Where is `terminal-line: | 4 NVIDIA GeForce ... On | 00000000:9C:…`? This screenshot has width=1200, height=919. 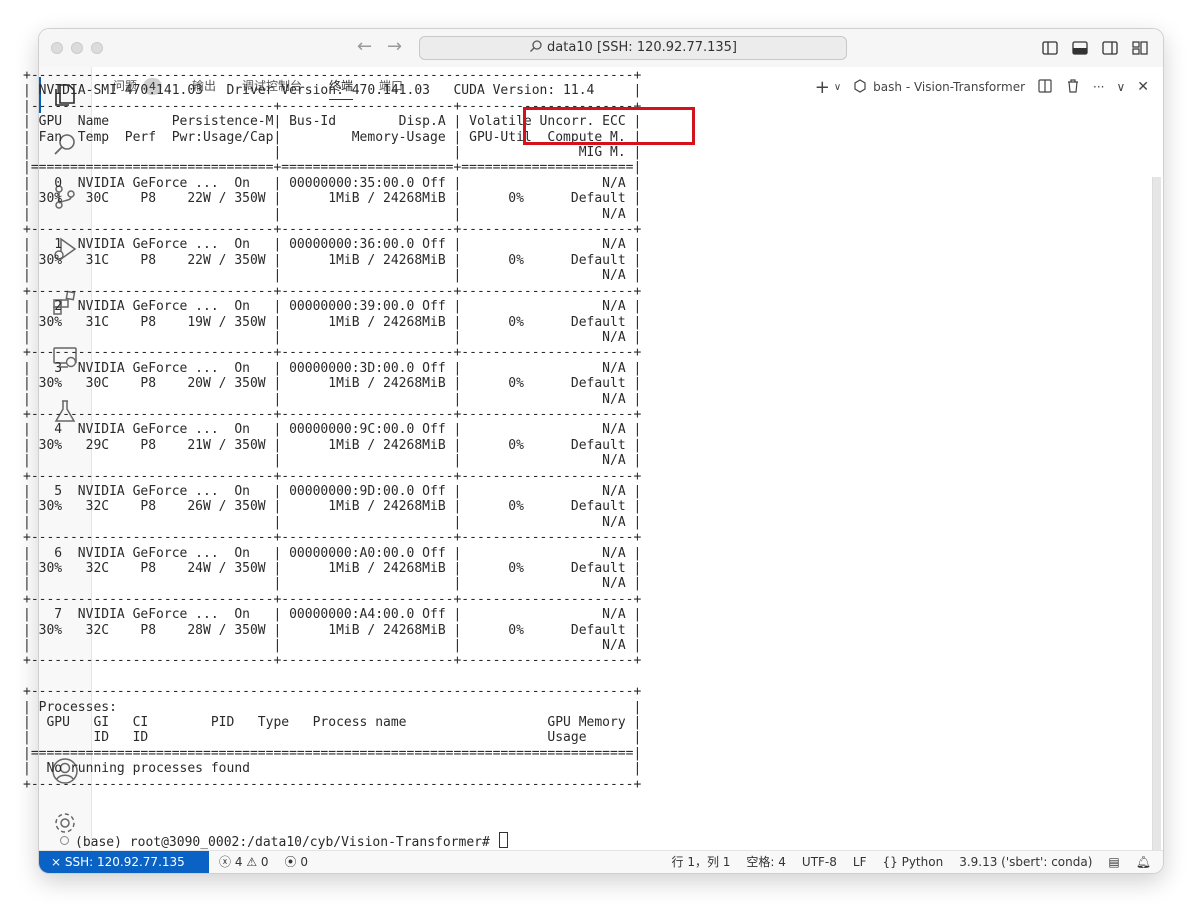 terminal-line: | 4 NVIDIA GeForce ... On | 00000000:9C:… is located at coordinates (332, 430).